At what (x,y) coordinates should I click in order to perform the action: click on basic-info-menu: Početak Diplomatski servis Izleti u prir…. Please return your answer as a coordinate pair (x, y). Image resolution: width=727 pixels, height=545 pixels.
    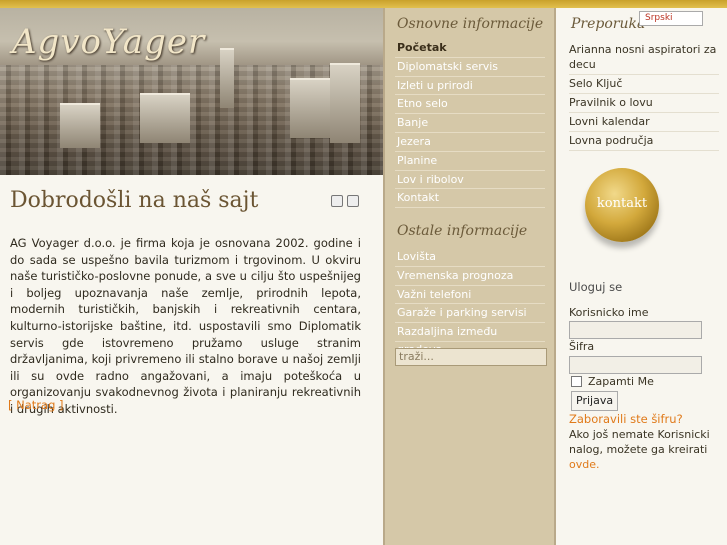
    Looking at the image, I should click on (470, 124).